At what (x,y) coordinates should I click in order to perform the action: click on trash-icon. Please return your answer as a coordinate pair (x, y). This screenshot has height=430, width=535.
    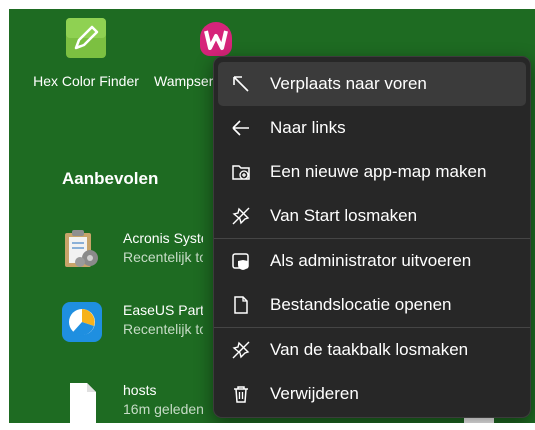
    Looking at the image, I should click on (241, 394).